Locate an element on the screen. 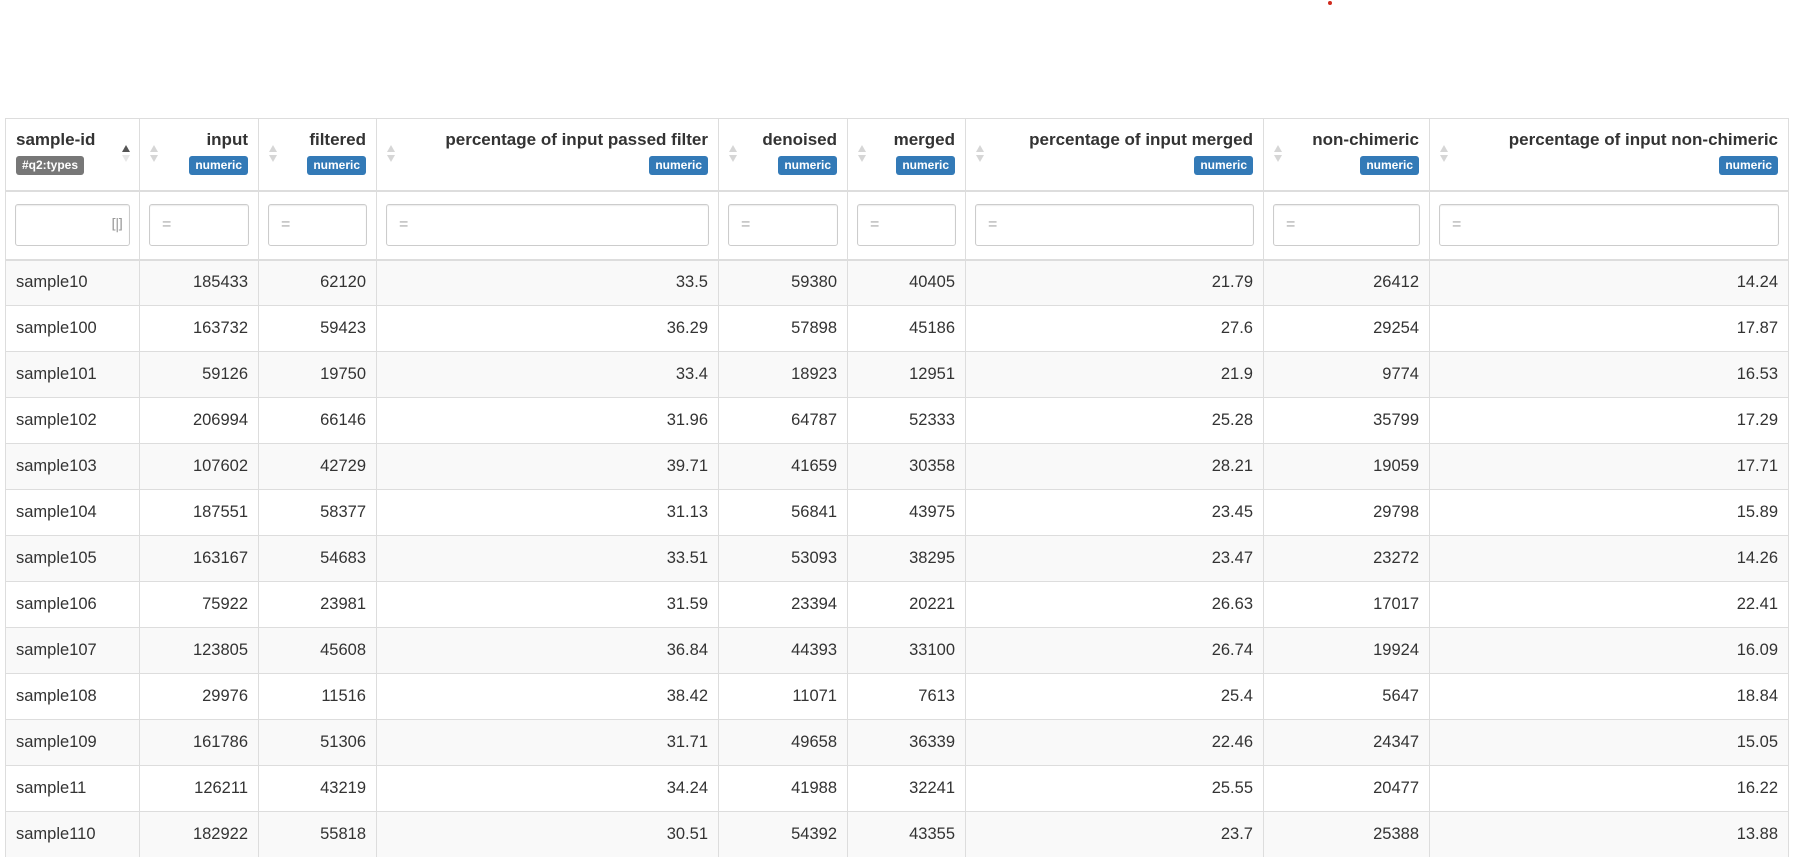  sample-id-cell: sample109 is located at coordinates (72, 742).